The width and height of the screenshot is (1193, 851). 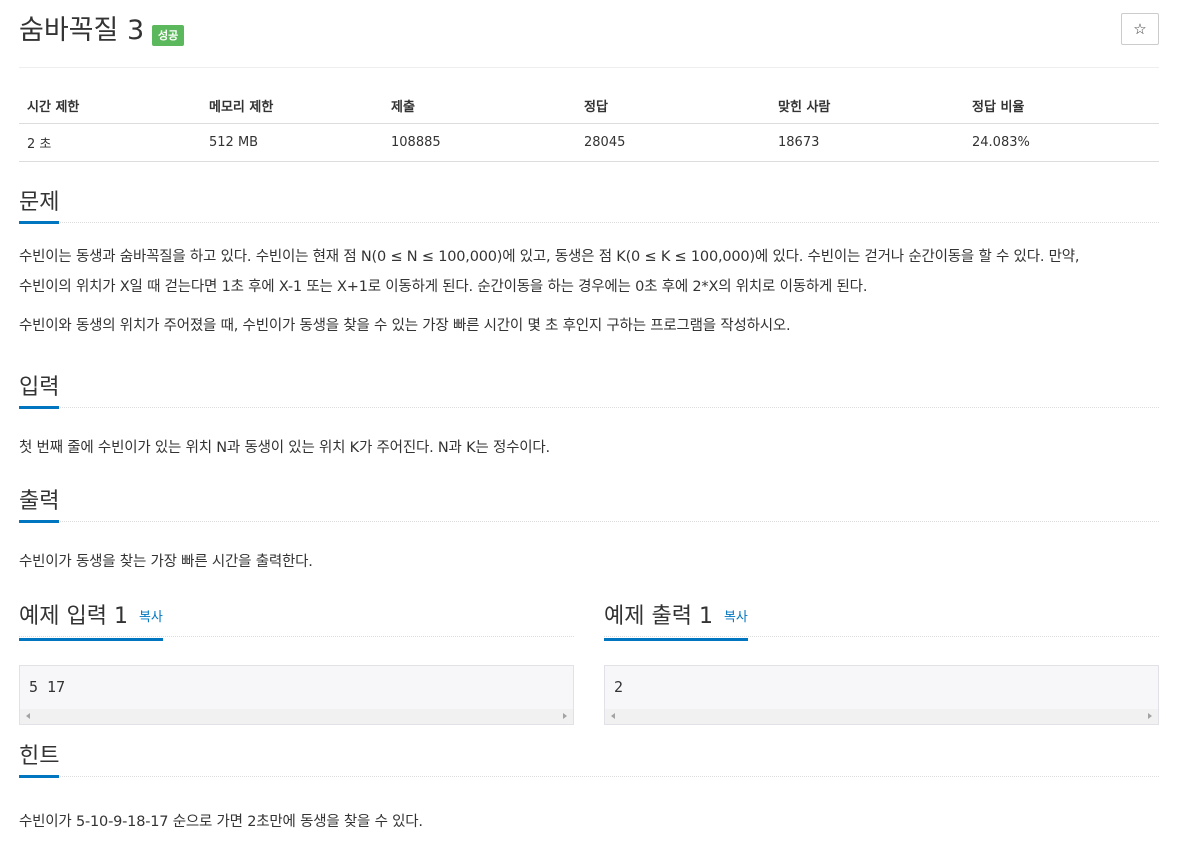 What do you see at coordinates (82, 30) in the screenshot?
I see `page-title: 숨바꼭질 3` at bounding box center [82, 30].